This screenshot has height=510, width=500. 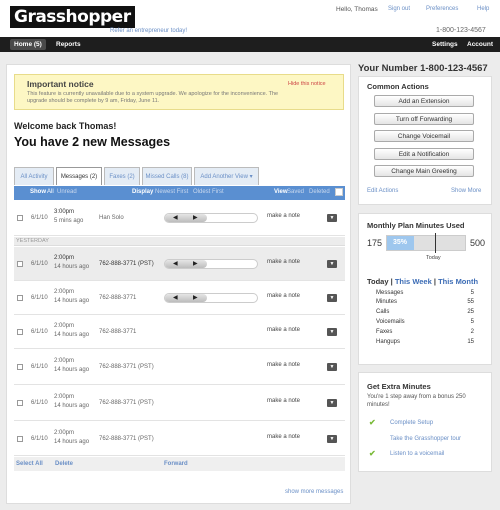 I want to click on new-messages-heading: You have 2 new Messages, so click(x=92, y=142).